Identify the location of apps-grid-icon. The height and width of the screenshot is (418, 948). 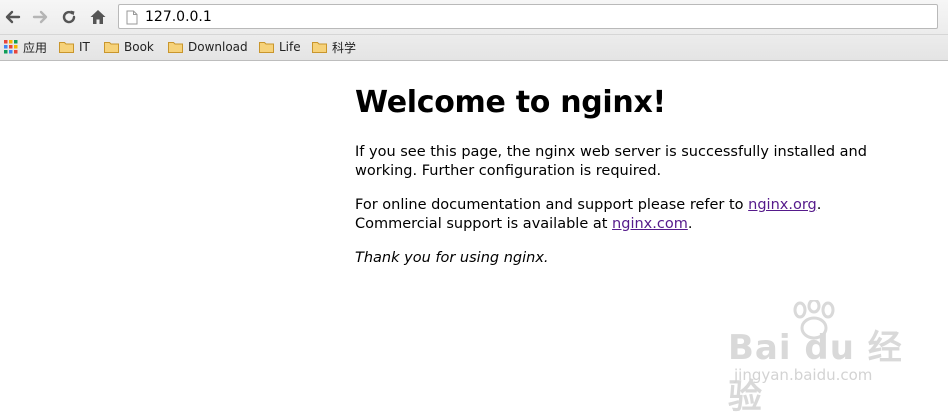
(11, 47).